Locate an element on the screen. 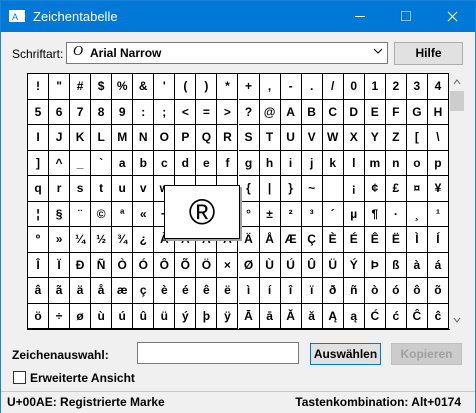  char-cell: ½ is located at coordinates (102, 240).